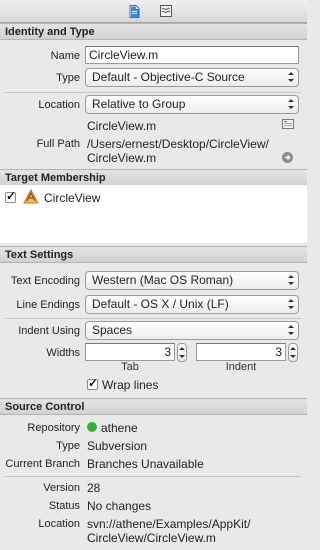 The image size is (320, 550). What do you see at coordinates (192, 104) in the screenshot?
I see `location-popup: Relative to Group` at bounding box center [192, 104].